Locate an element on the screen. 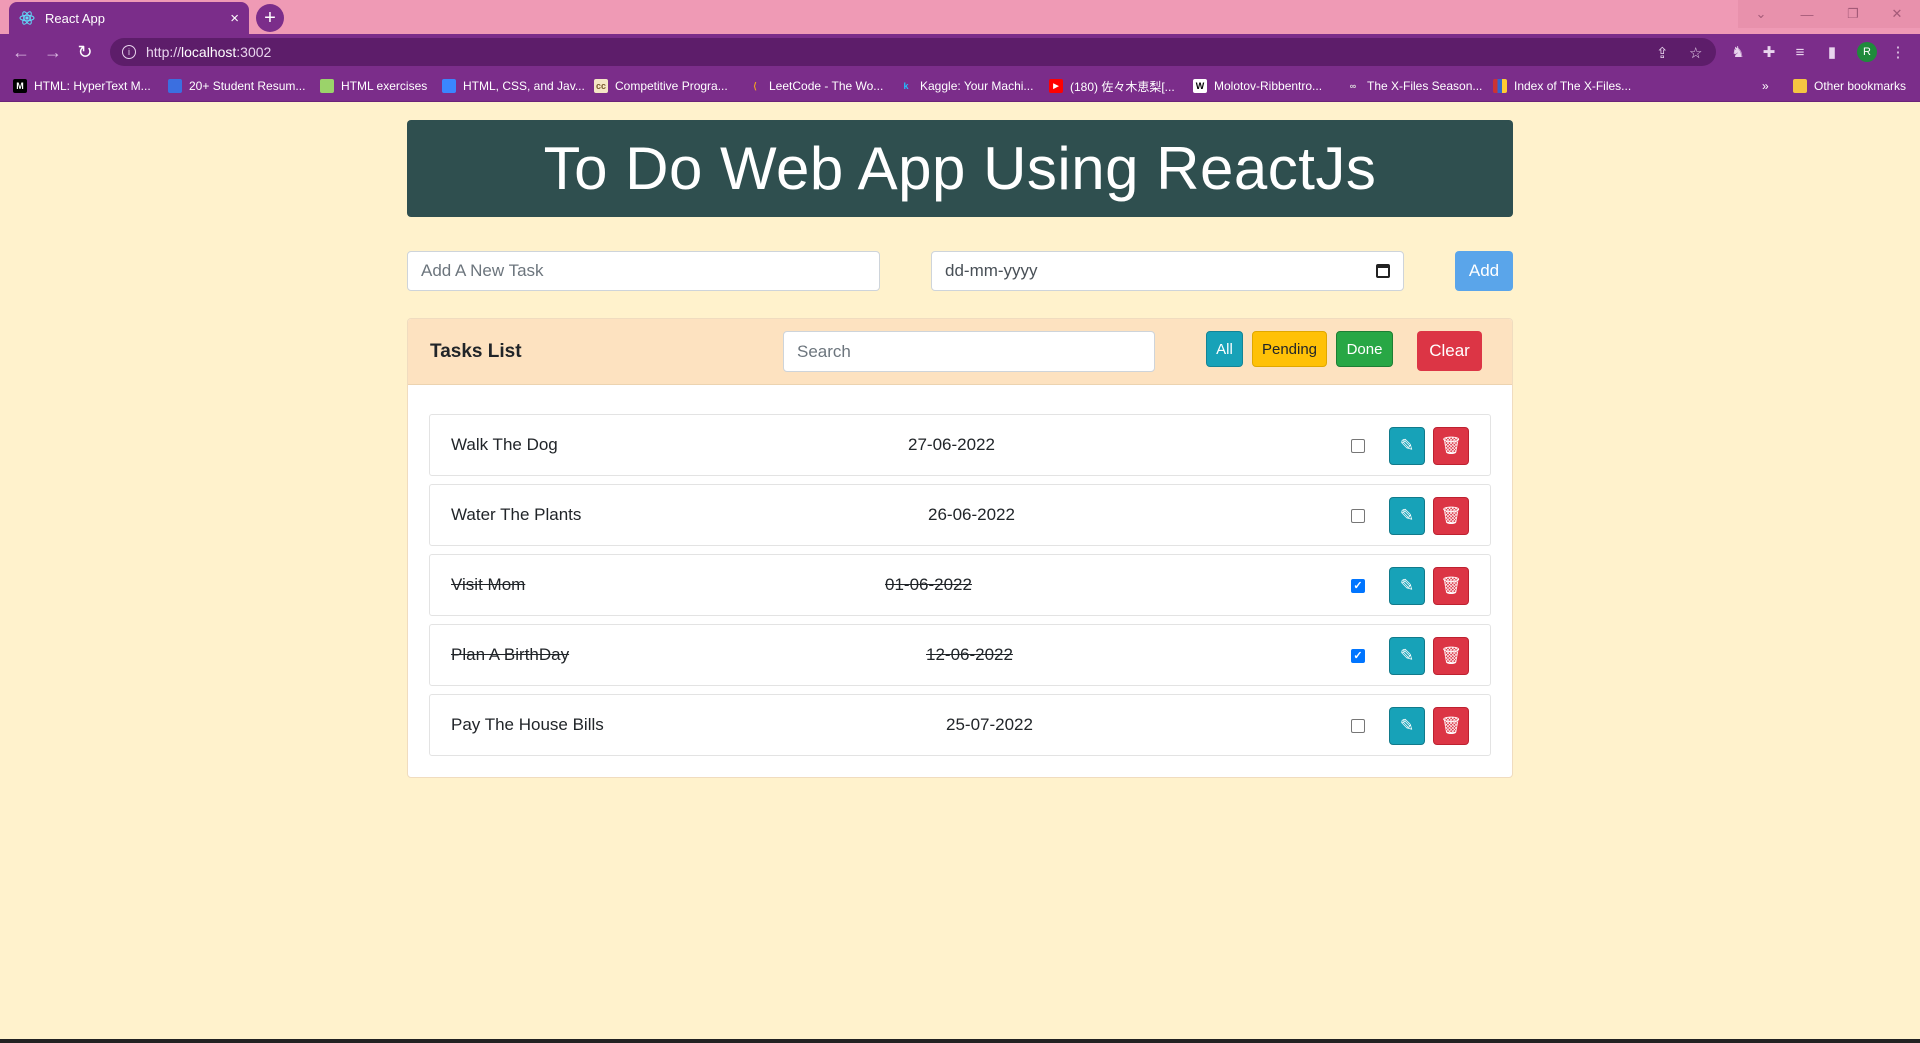  site-info-icon: i is located at coordinates (129, 52).